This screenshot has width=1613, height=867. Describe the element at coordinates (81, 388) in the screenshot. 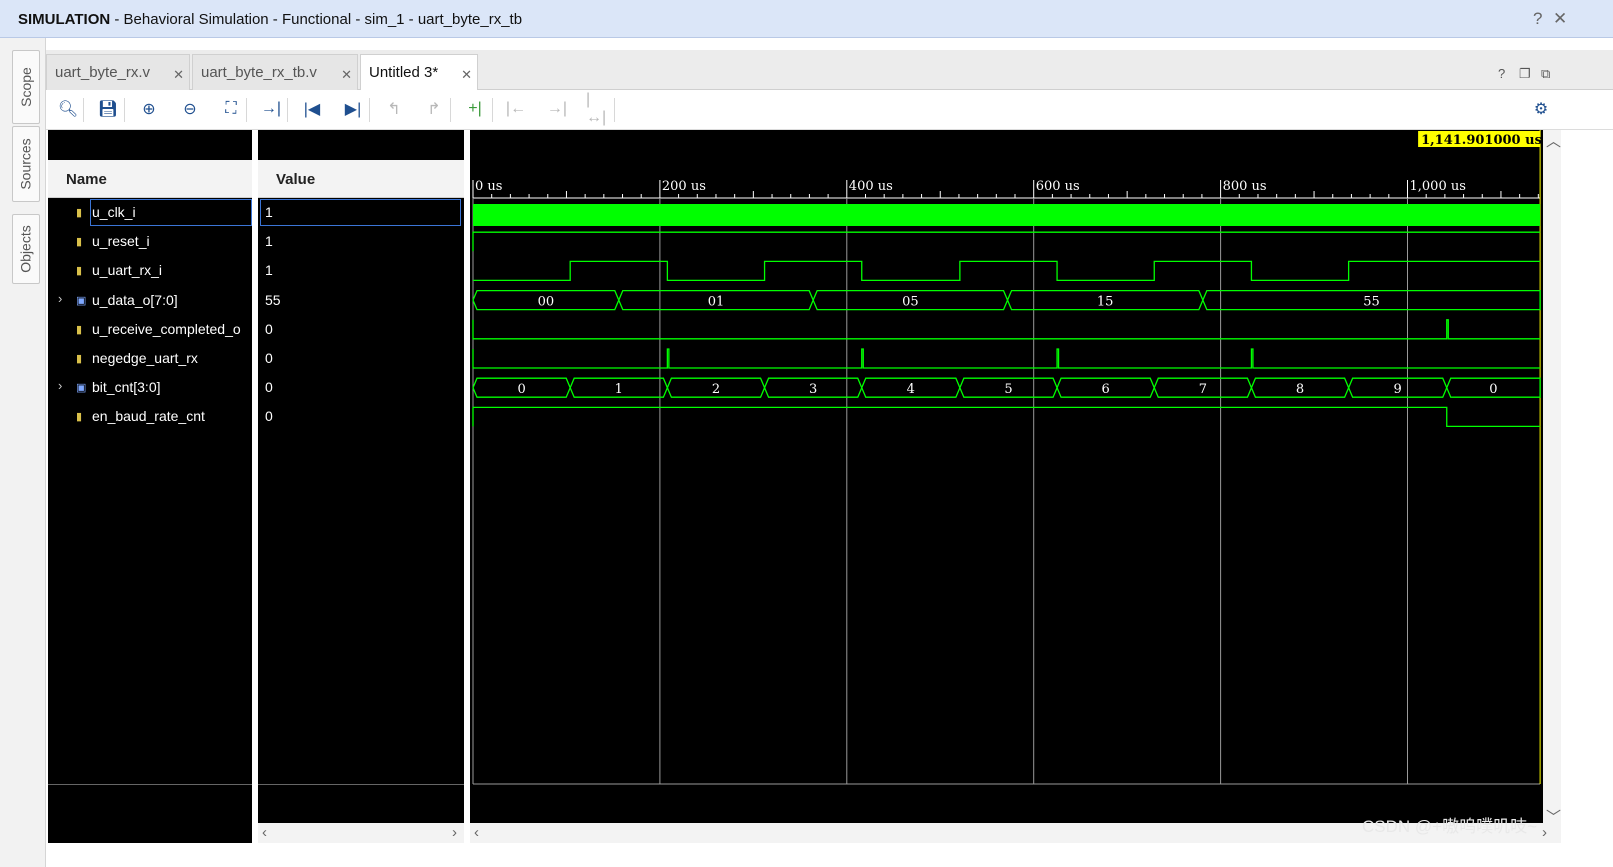

I see `bus-signal-icon: ▣` at that location.